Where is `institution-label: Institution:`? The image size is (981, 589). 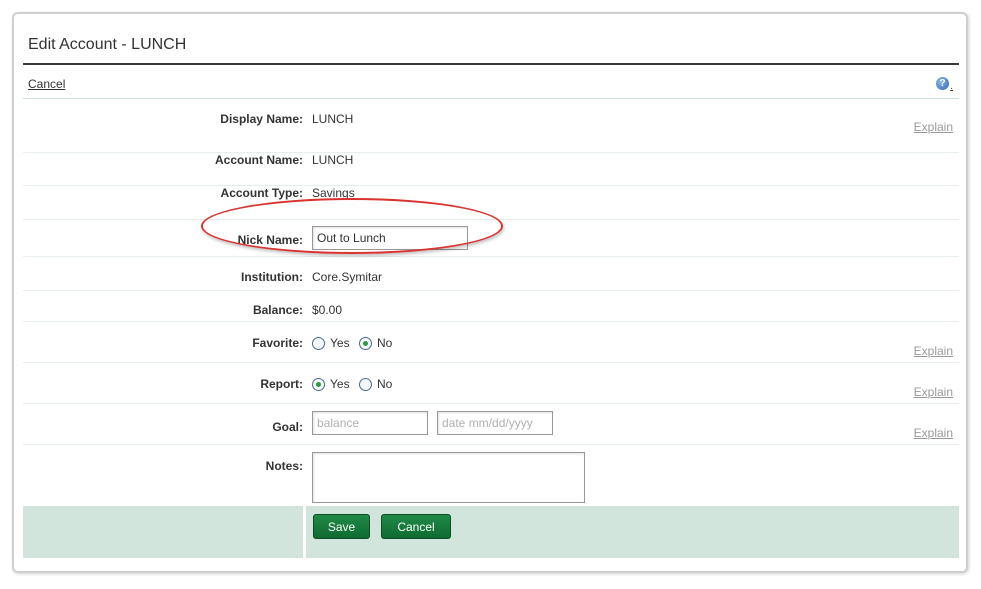 institution-label: Institution: is located at coordinates (272, 277).